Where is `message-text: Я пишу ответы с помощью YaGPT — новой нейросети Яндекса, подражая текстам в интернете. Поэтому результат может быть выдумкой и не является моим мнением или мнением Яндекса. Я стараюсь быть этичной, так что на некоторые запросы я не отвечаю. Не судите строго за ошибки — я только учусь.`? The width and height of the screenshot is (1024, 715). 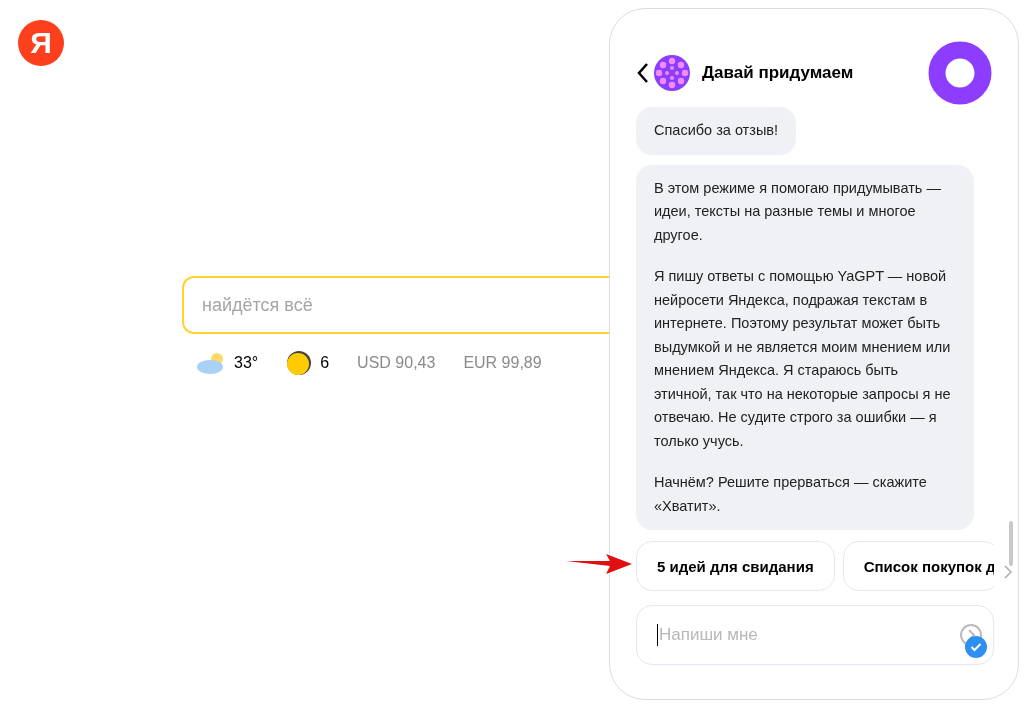 message-text: Я пишу ответы с помощью YaGPT — новой нейросети Яндекса, подражая текстам в интернете. Поэтому результат может быть выдумкой и не является моим мнением или мнением Яндекса. Я стараюсь быть этичной, так что на некоторые запросы я не отвечаю. Не судите строго за ошибки — я только учусь. is located at coordinates (803, 359).